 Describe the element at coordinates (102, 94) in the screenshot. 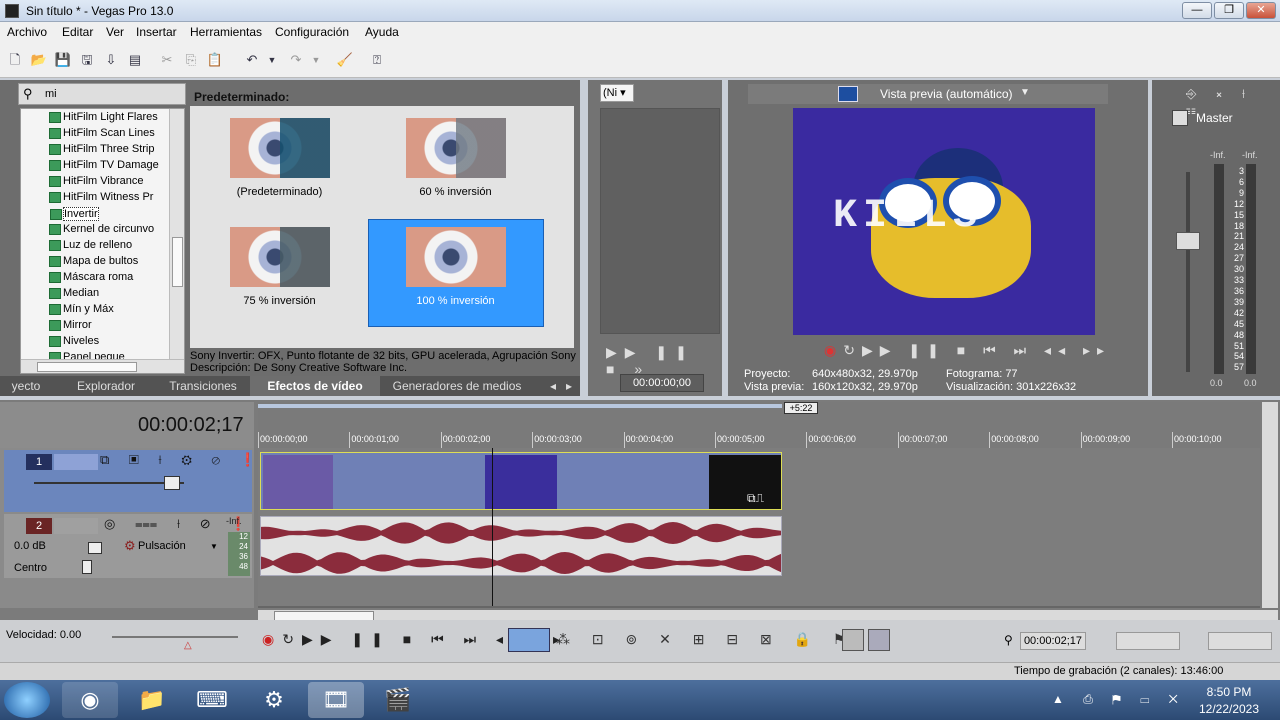

I see `fx-search-box: ⚲ mi` at that location.